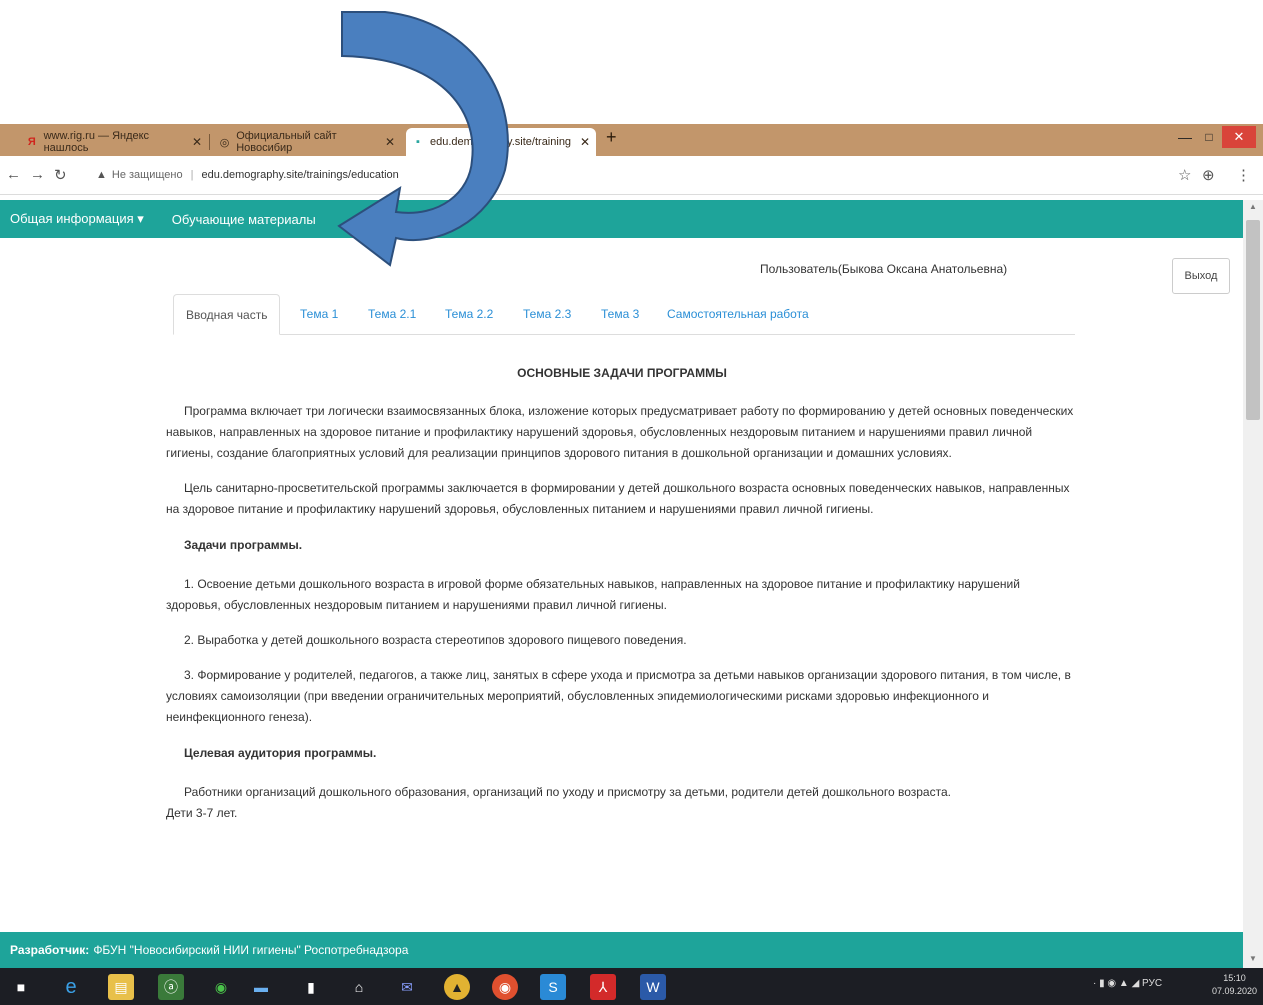  I want to click on footer-label: Разработчик:, so click(50, 950).